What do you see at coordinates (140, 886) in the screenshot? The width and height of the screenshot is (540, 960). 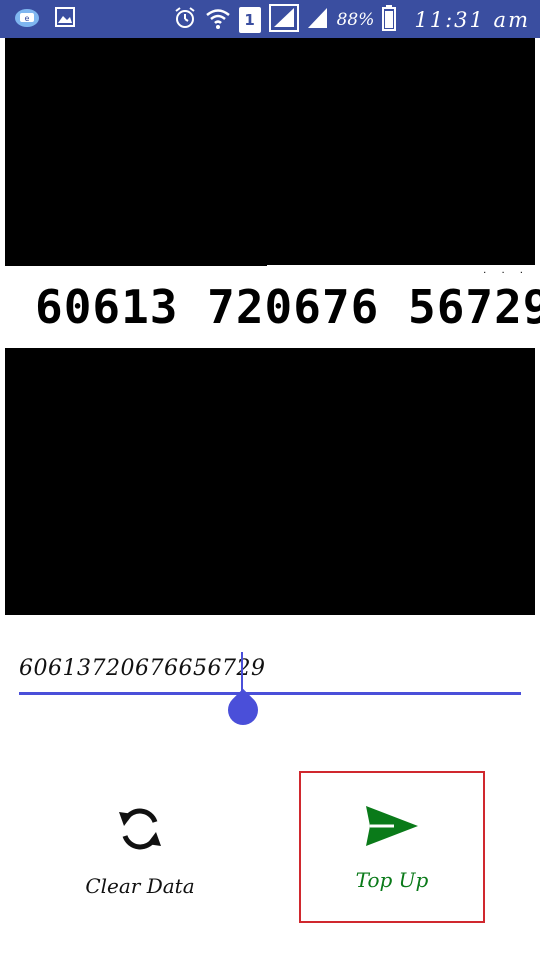 I see `clear-data-label: Clear Data` at bounding box center [140, 886].